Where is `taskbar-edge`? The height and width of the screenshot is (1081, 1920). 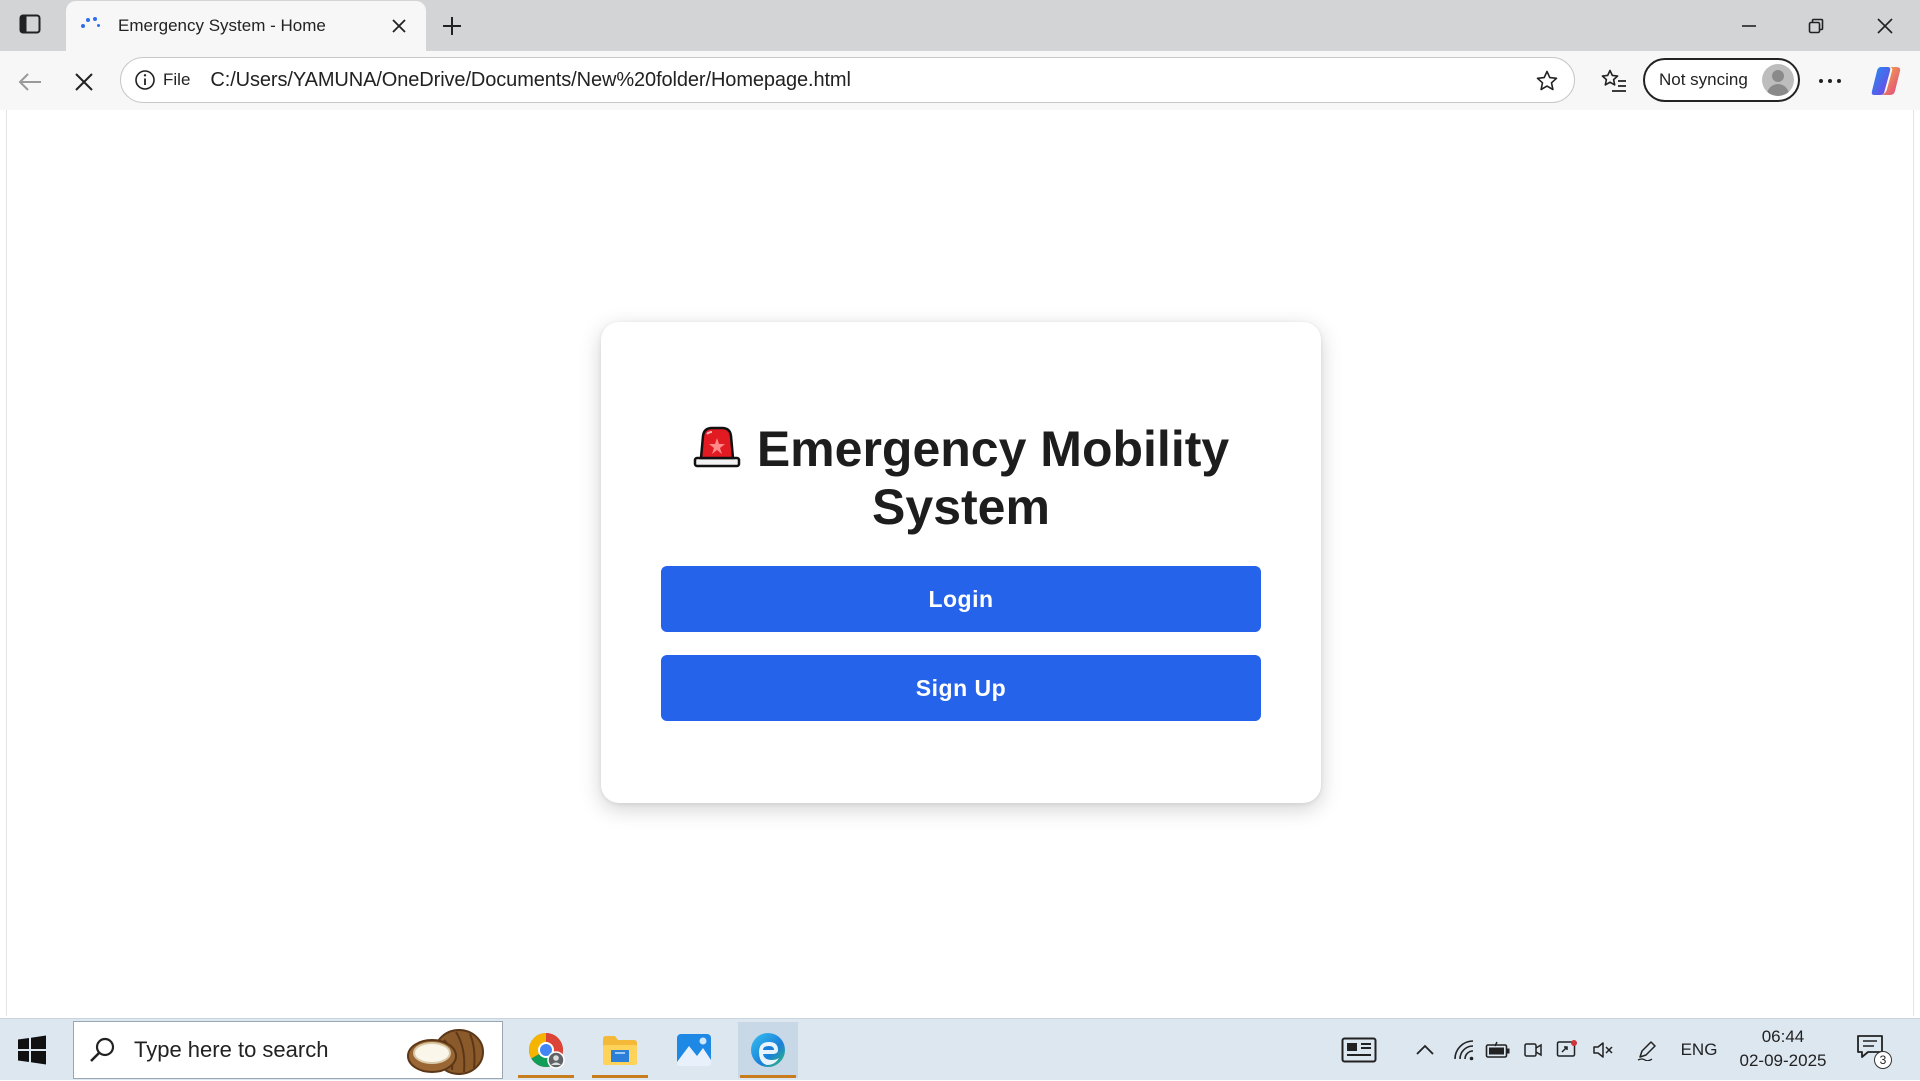
taskbar-edge is located at coordinates (768, 1050).